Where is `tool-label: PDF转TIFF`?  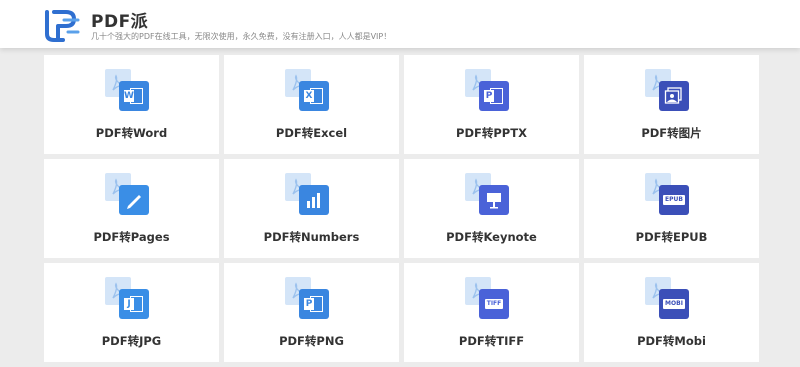 tool-label: PDF转TIFF is located at coordinates (491, 341).